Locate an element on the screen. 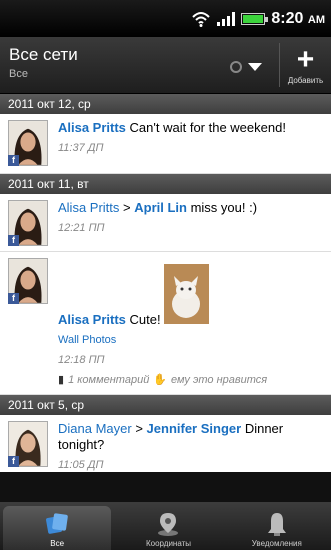 This screenshot has width=331, height=550. notifications-bell-icon is located at coordinates (276, 524).